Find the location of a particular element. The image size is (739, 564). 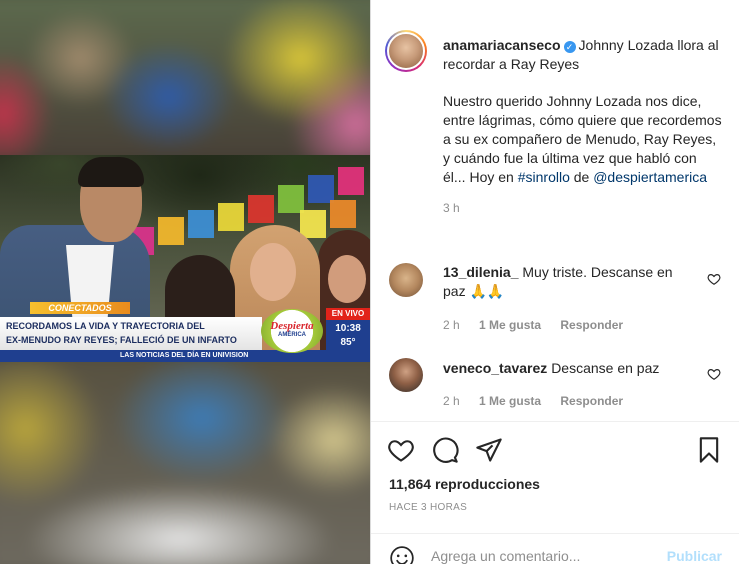

mention-link: @despiertamerica is located at coordinates (650, 177).